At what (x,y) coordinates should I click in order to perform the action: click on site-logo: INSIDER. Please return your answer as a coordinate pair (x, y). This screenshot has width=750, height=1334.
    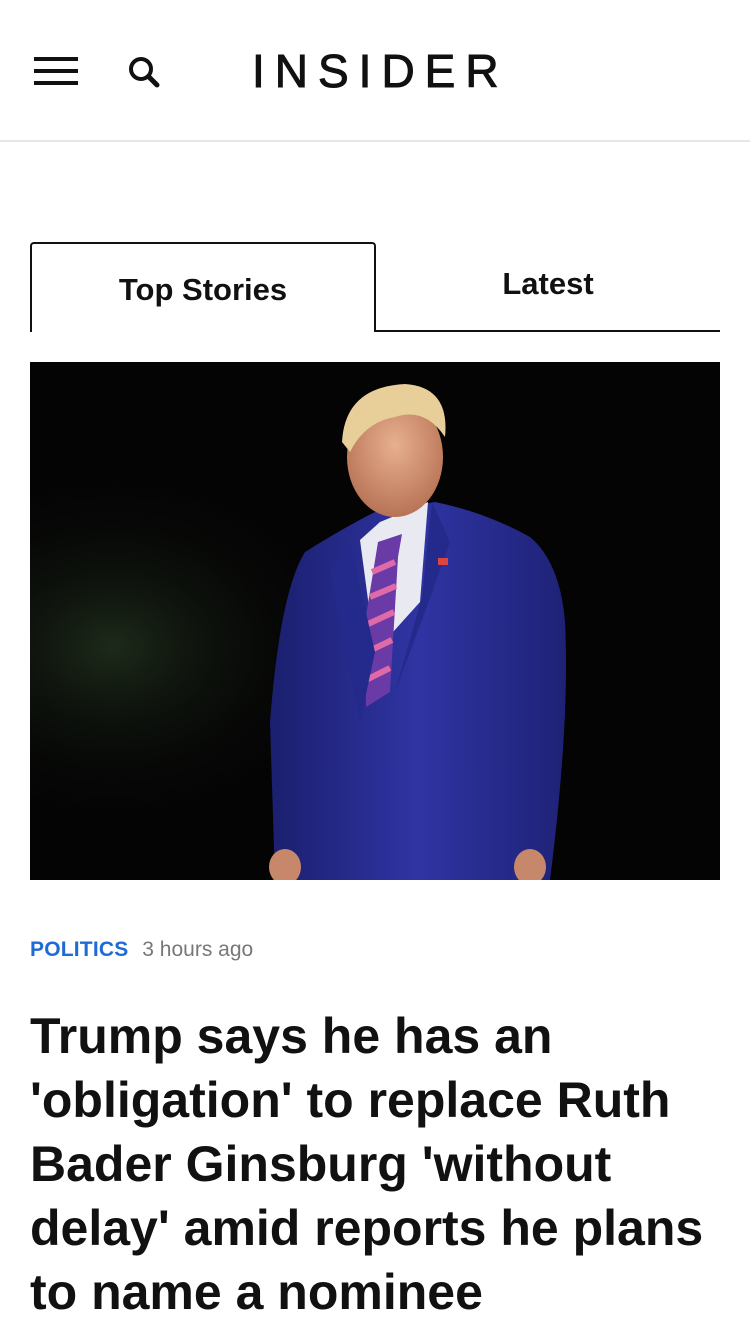
    Looking at the image, I should click on (380, 71).